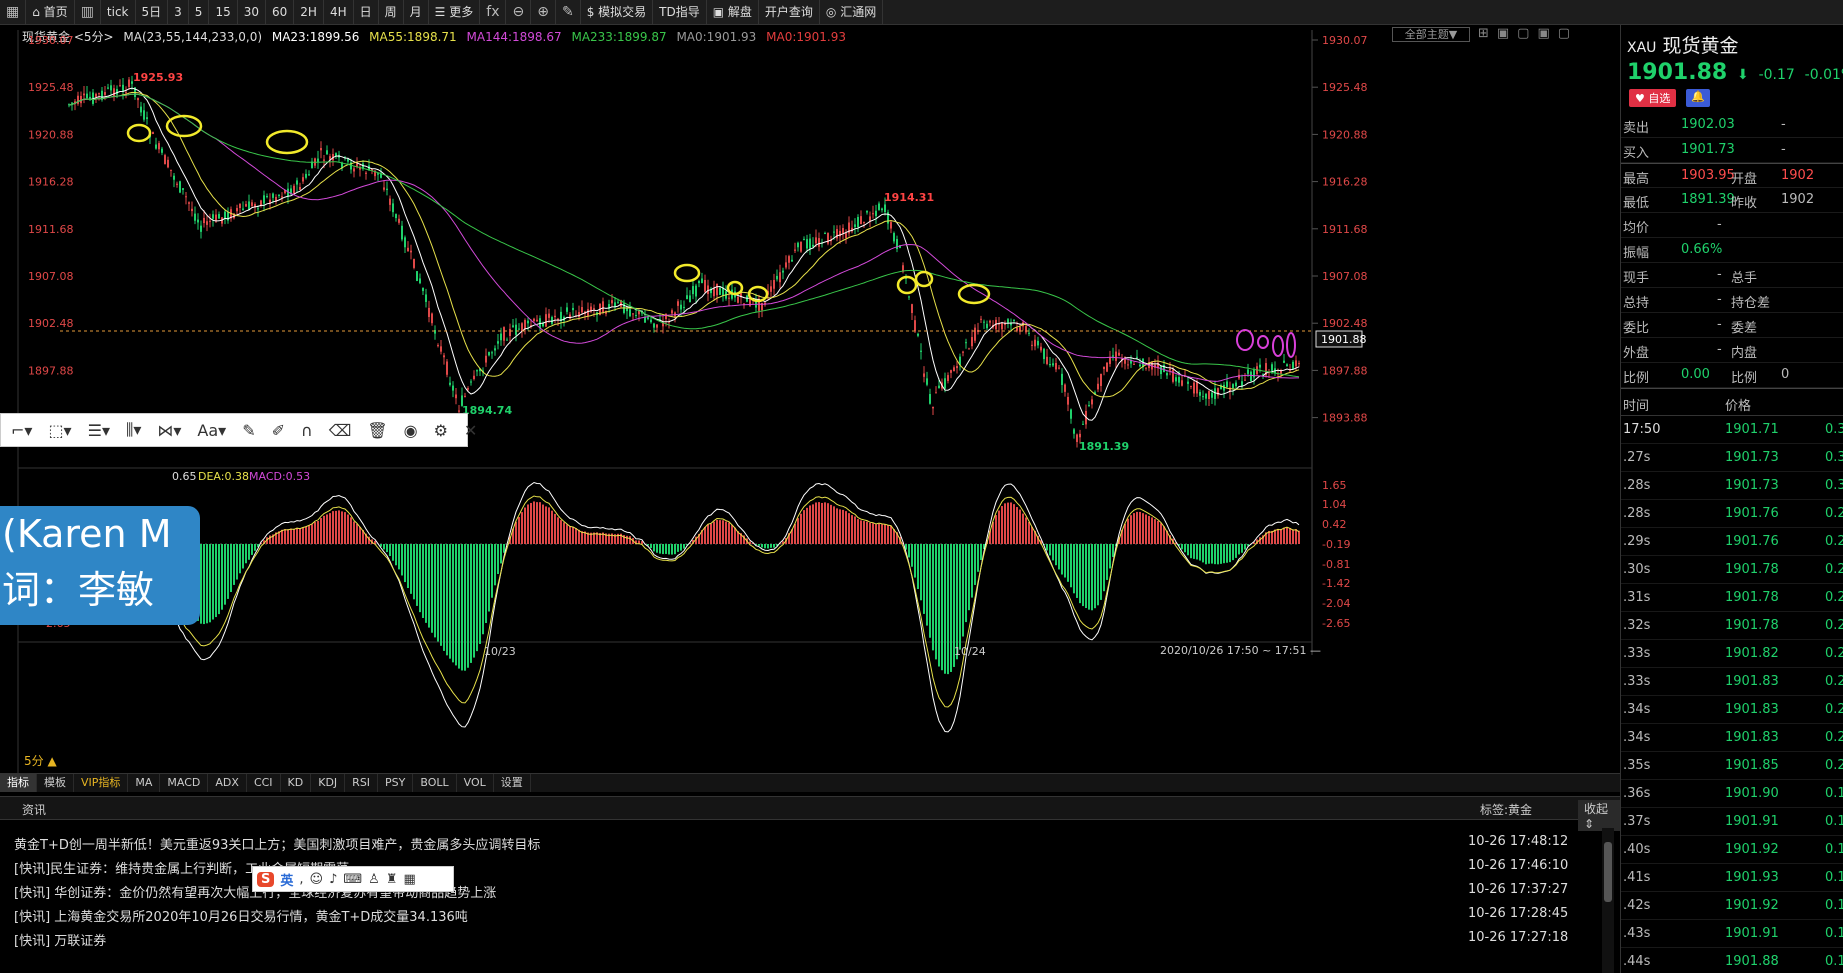 This screenshot has height=973, width=1843. Describe the element at coordinates (152, 12) in the screenshot. I see `period-5d-button: 5日` at that location.